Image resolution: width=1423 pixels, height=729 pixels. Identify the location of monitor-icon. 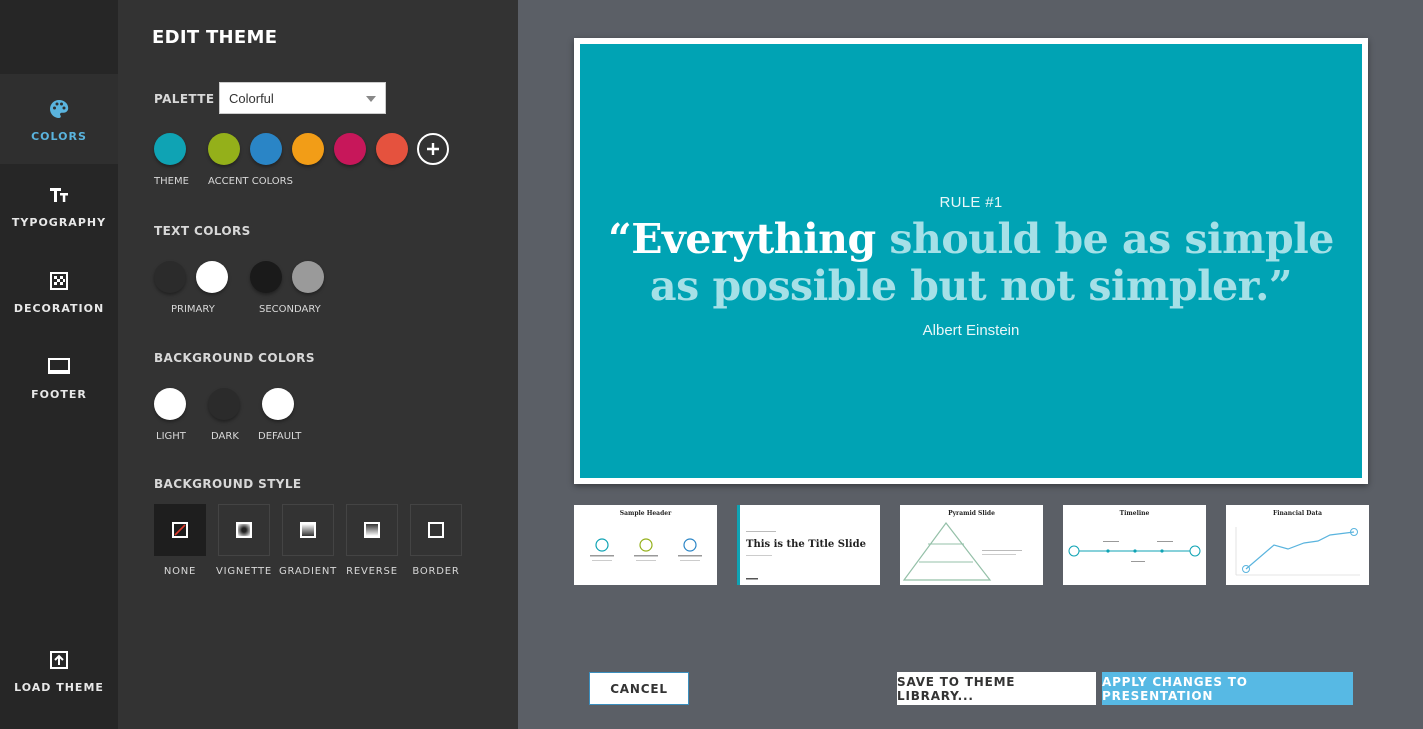
(59, 367).